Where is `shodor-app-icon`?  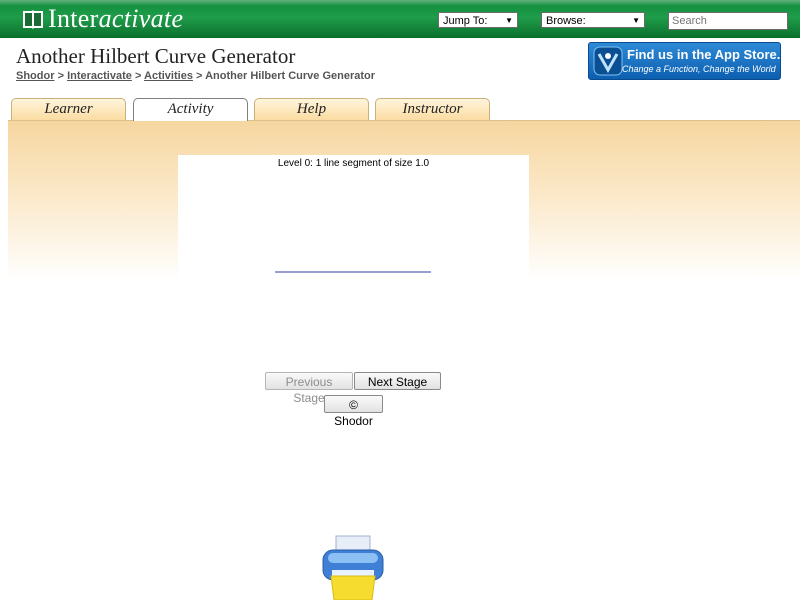
shodor-app-icon is located at coordinates (608, 61).